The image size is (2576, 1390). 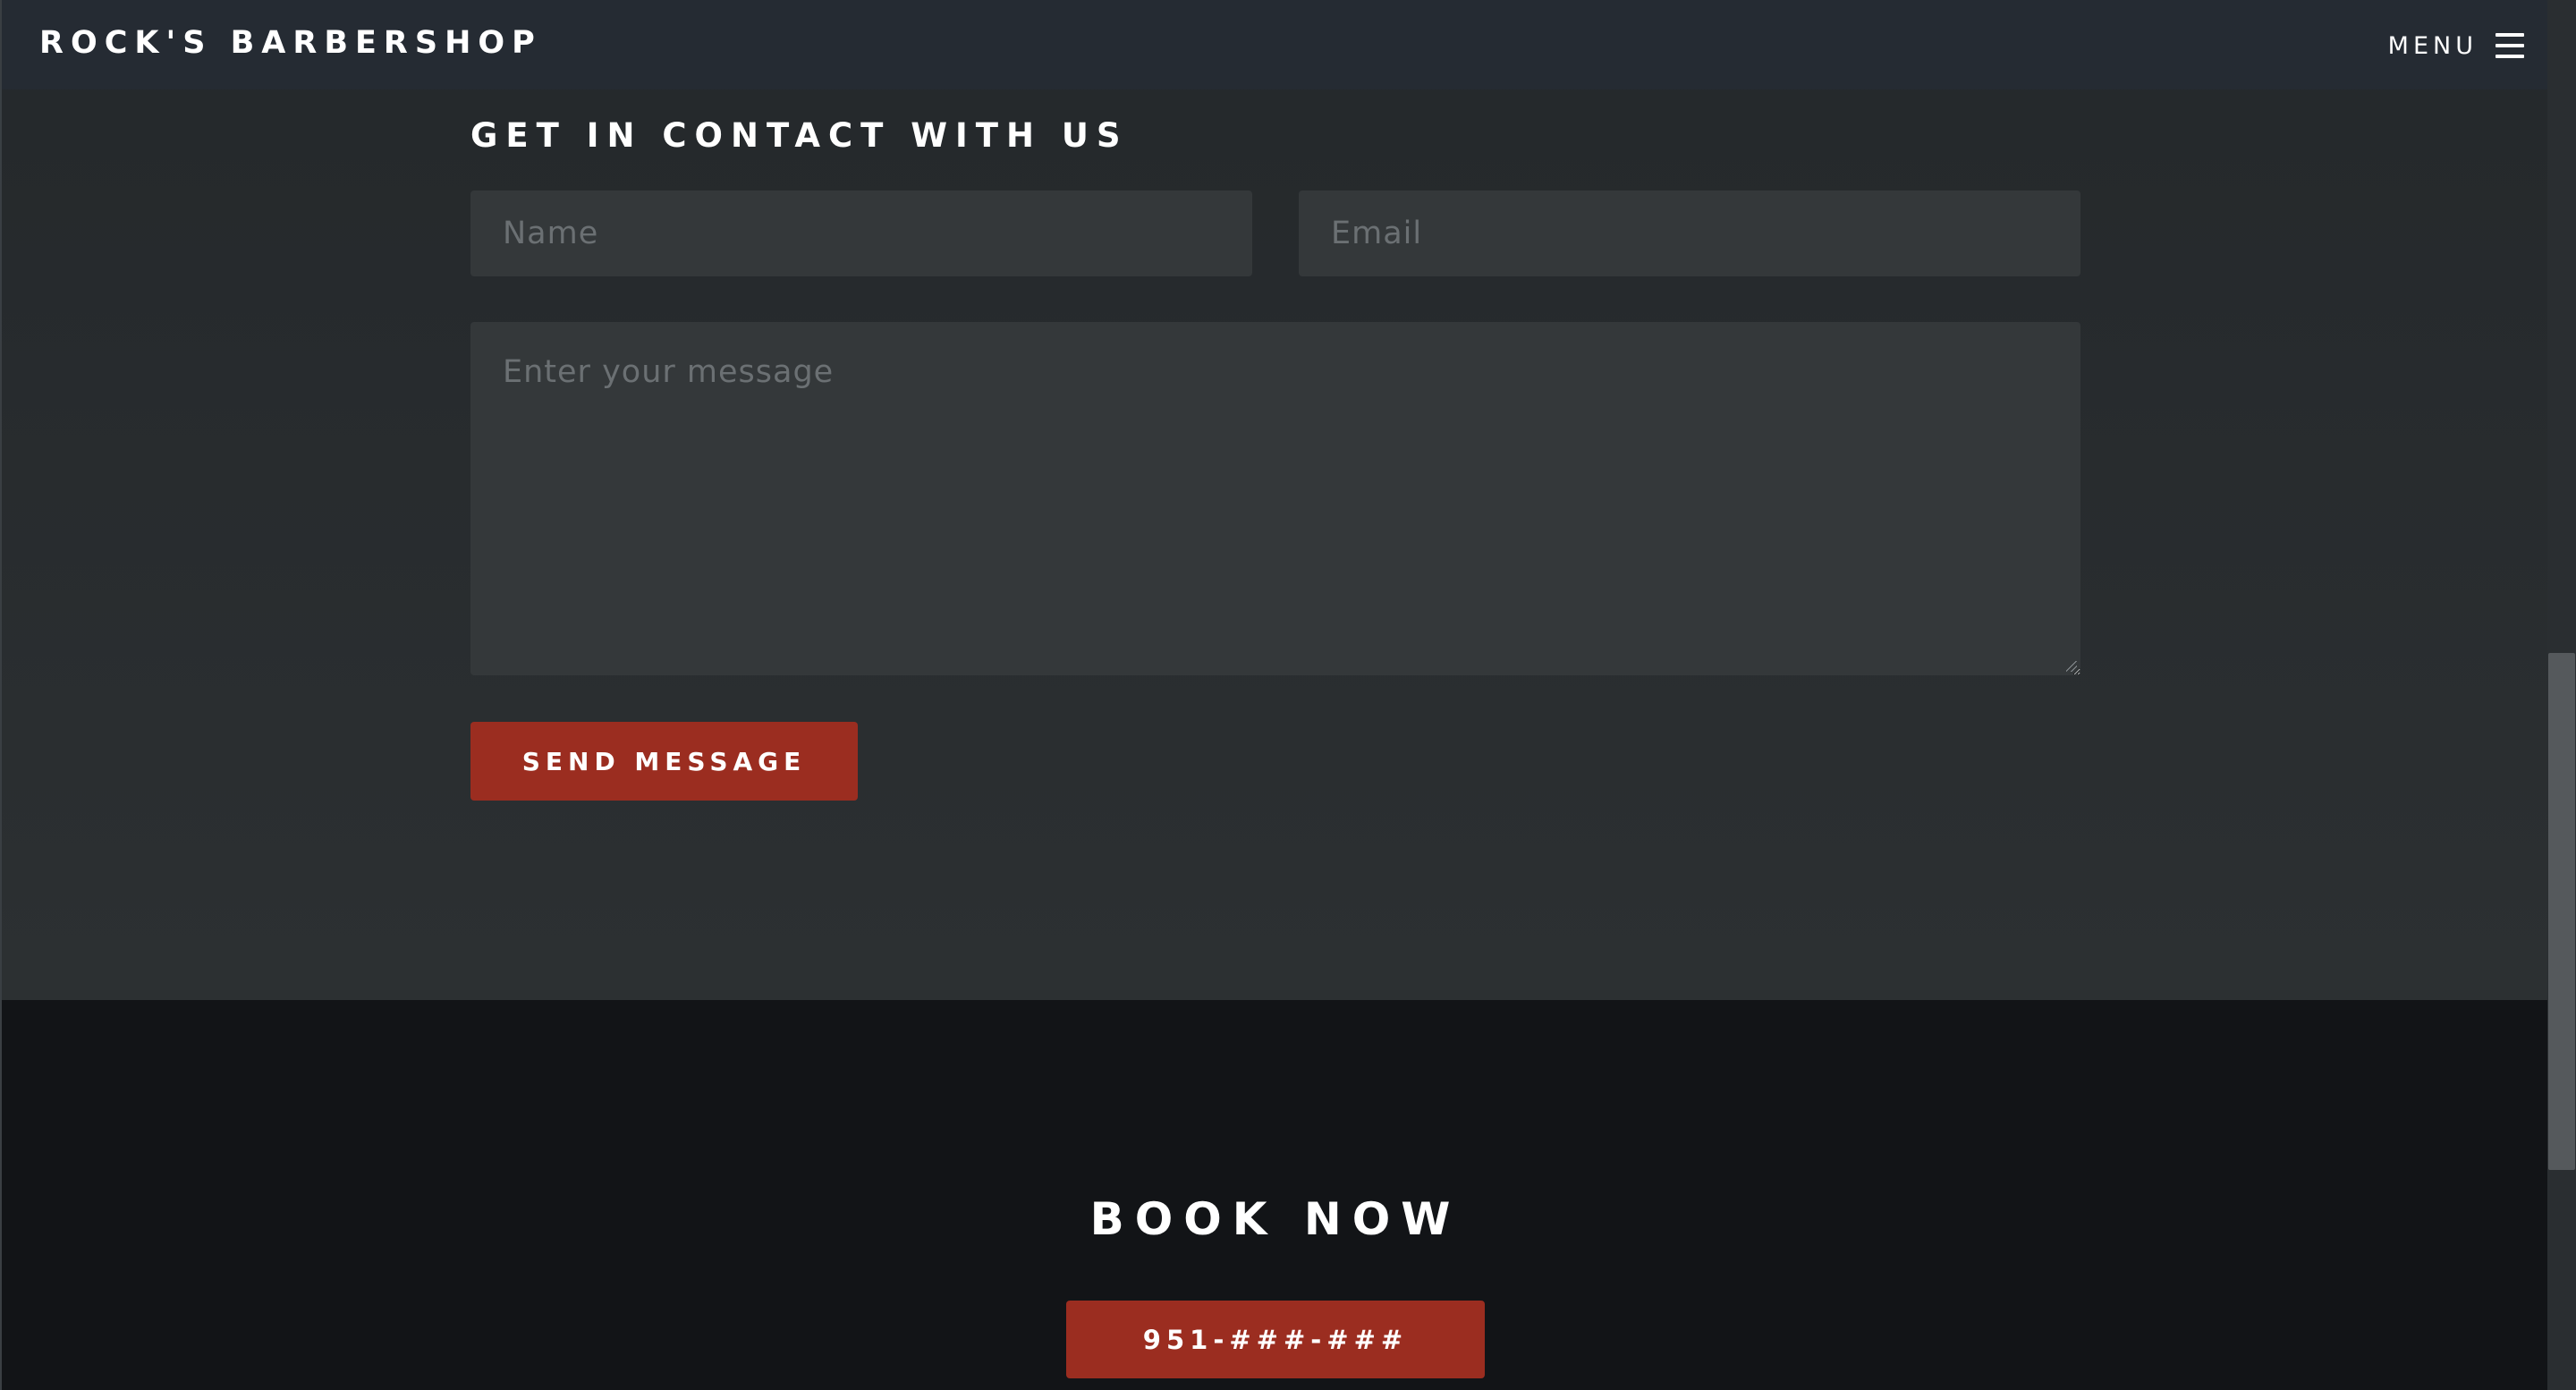 I want to click on contact-heading: GET IN CONTACT WITH US, so click(x=799, y=135).